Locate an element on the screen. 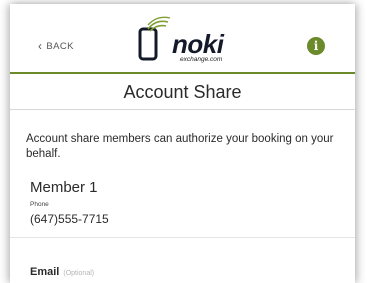 The width and height of the screenshot is (367, 283). chevron-left-icon: ‹ is located at coordinates (40, 46).